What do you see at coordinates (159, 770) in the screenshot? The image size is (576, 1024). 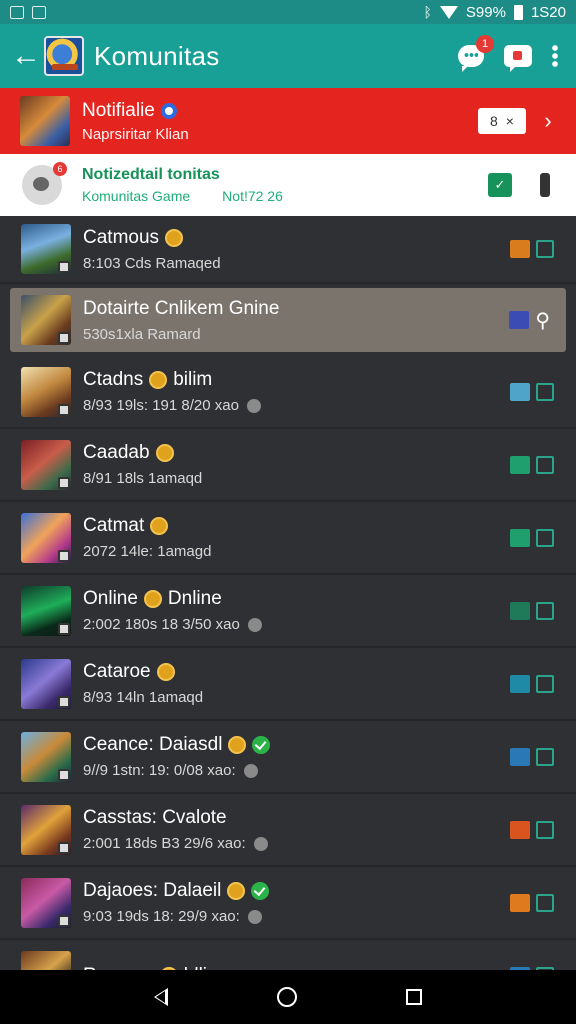 I see `list-item-subtitle: 9//9 1stn: 19: 0/08 xao:` at bounding box center [159, 770].